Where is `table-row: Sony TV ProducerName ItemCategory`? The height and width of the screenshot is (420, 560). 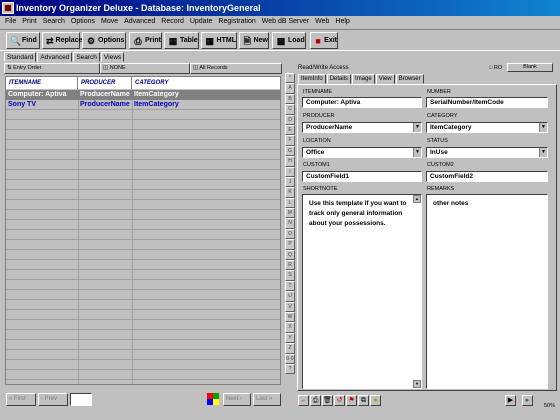
table-row: Sony TV ProducerName ItemCategory is located at coordinates (143, 105).